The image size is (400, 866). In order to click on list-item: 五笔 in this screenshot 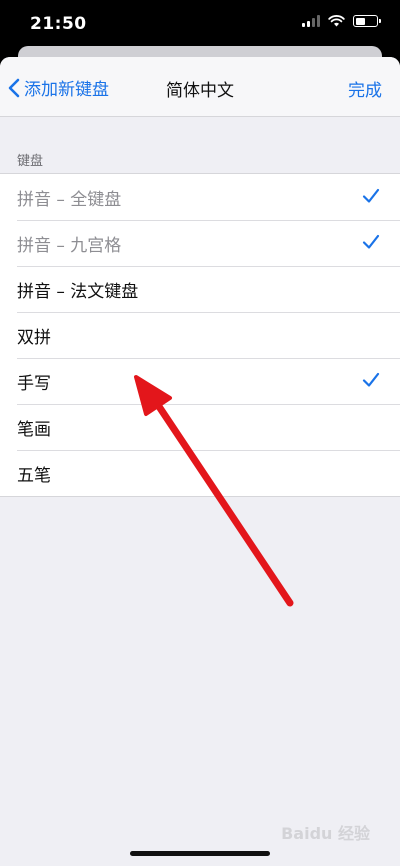, I will do `click(200, 473)`.